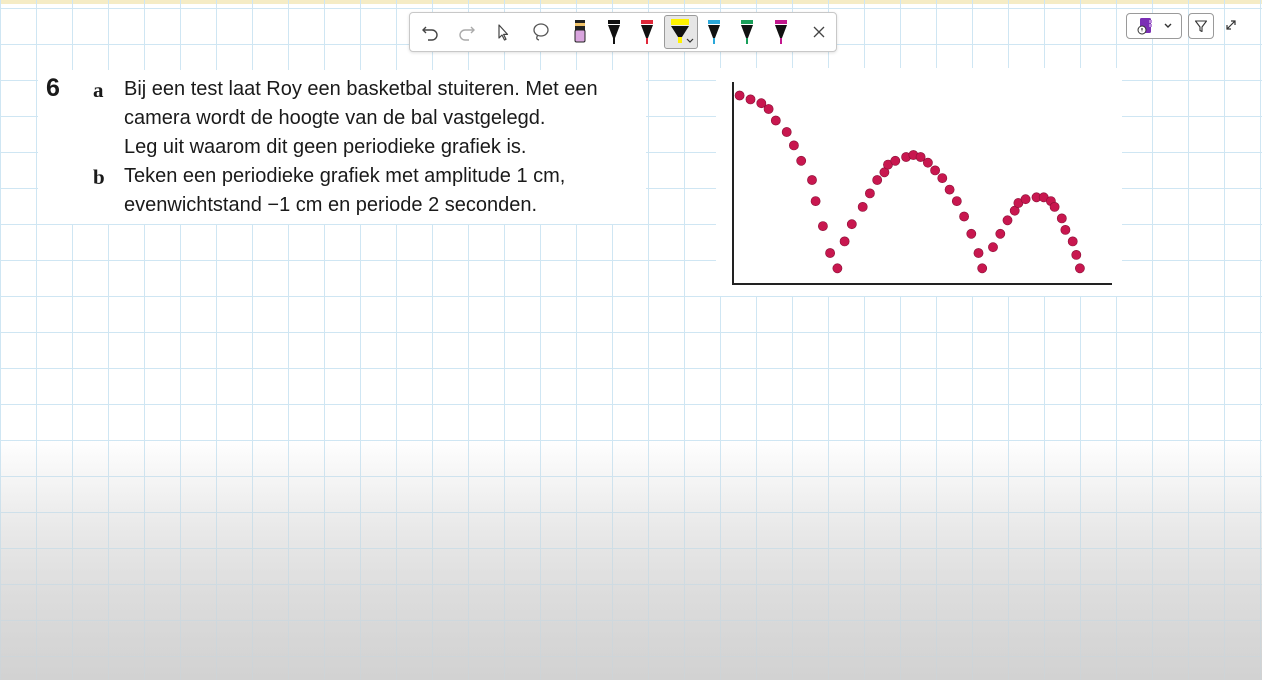  Describe the element at coordinates (98, 90) in the screenshot. I see `part-letter-a: a` at that location.